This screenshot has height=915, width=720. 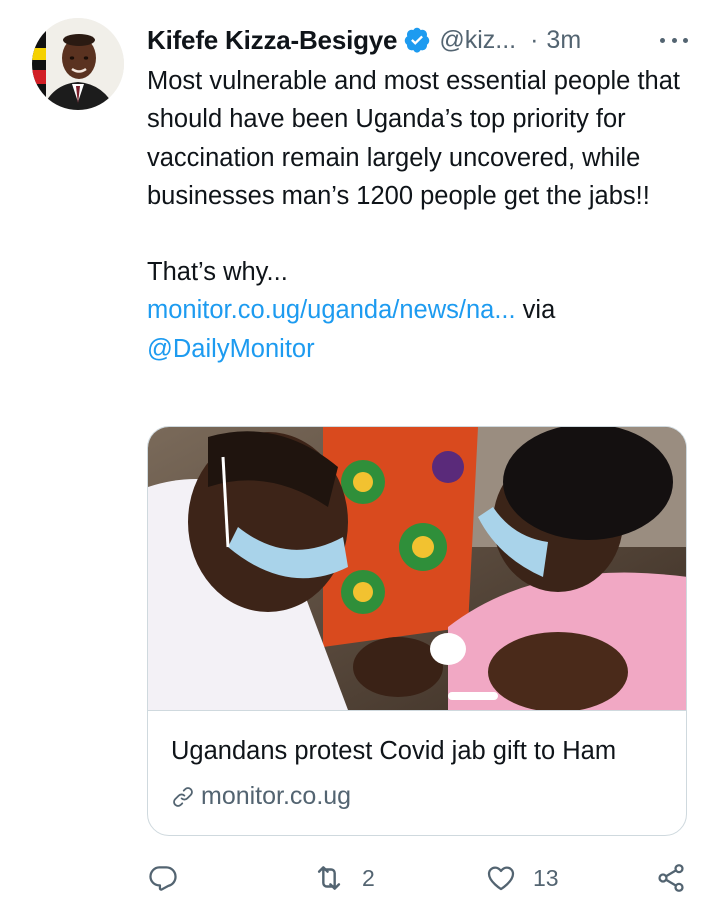 I want to click on share-icon, so click(x=671, y=878).